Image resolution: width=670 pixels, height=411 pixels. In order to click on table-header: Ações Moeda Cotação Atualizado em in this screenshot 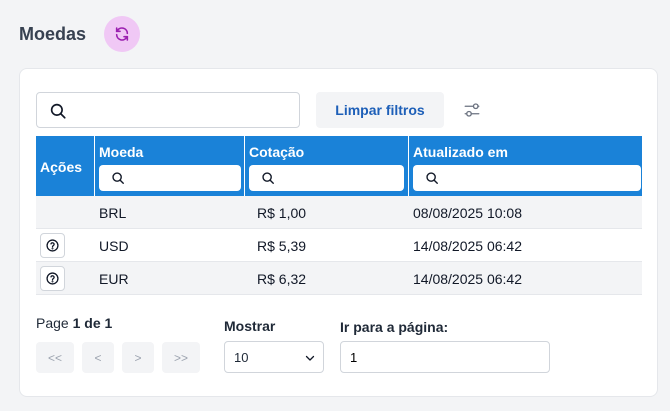, I will do `click(339, 166)`.